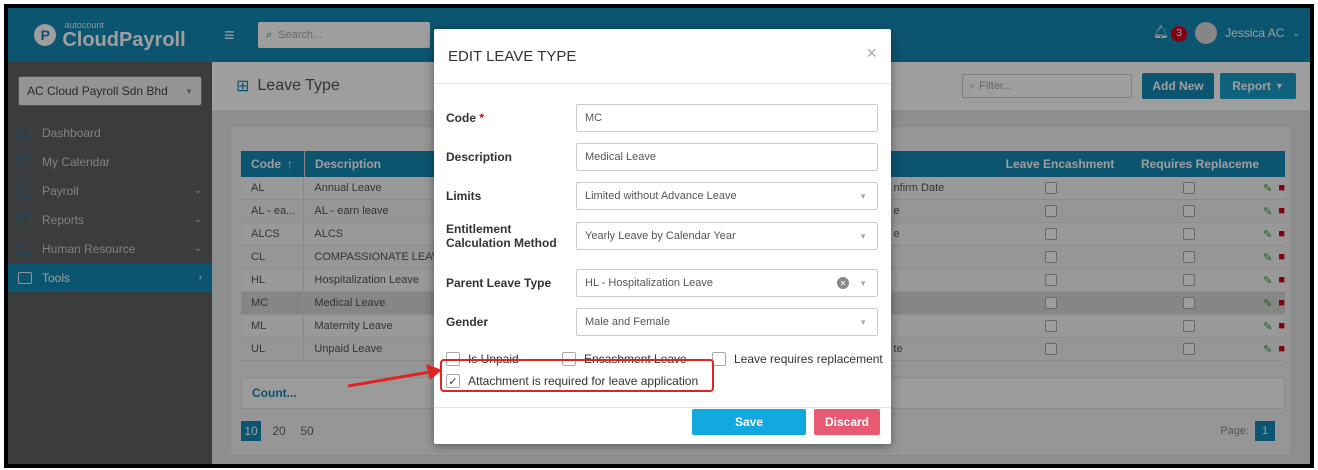 This screenshot has width=1318, height=470. What do you see at coordinates (719, 359) in the screenshot?
I see `replacement-checkbox` at bounding box center [719, 359].